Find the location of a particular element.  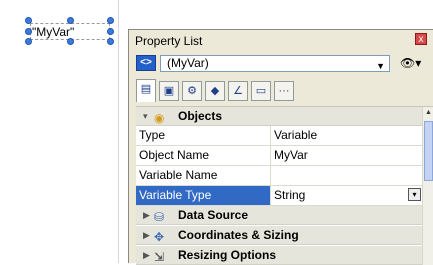

property-row-selected: Variable Type String ▾ is located at coordinates (279, 196).